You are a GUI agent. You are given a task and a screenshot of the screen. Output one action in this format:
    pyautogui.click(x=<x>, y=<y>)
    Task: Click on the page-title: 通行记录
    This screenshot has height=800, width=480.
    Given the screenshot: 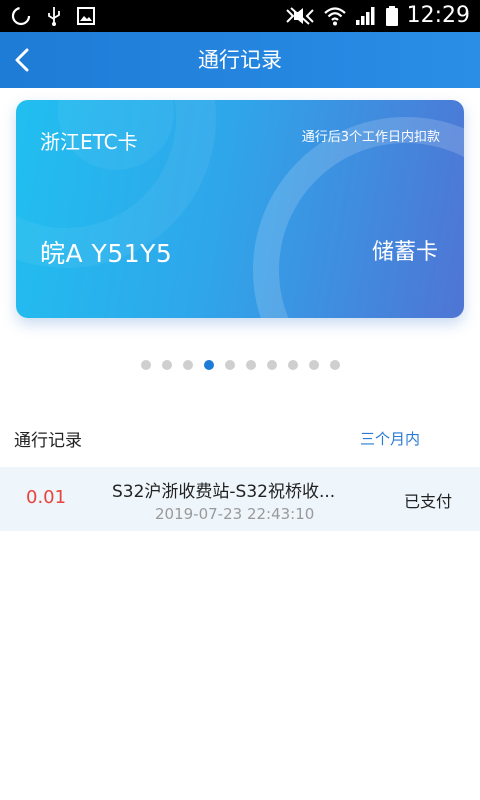 What is the action you would take?
    pyautogui.click(x=240, y=60)
    